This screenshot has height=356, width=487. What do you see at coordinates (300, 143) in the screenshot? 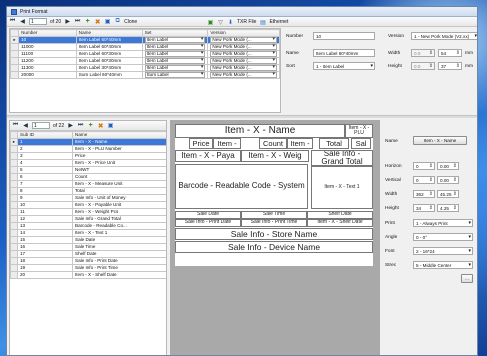
I see `label-field-measure-unit: Item -` at bounding box center [300, 143].